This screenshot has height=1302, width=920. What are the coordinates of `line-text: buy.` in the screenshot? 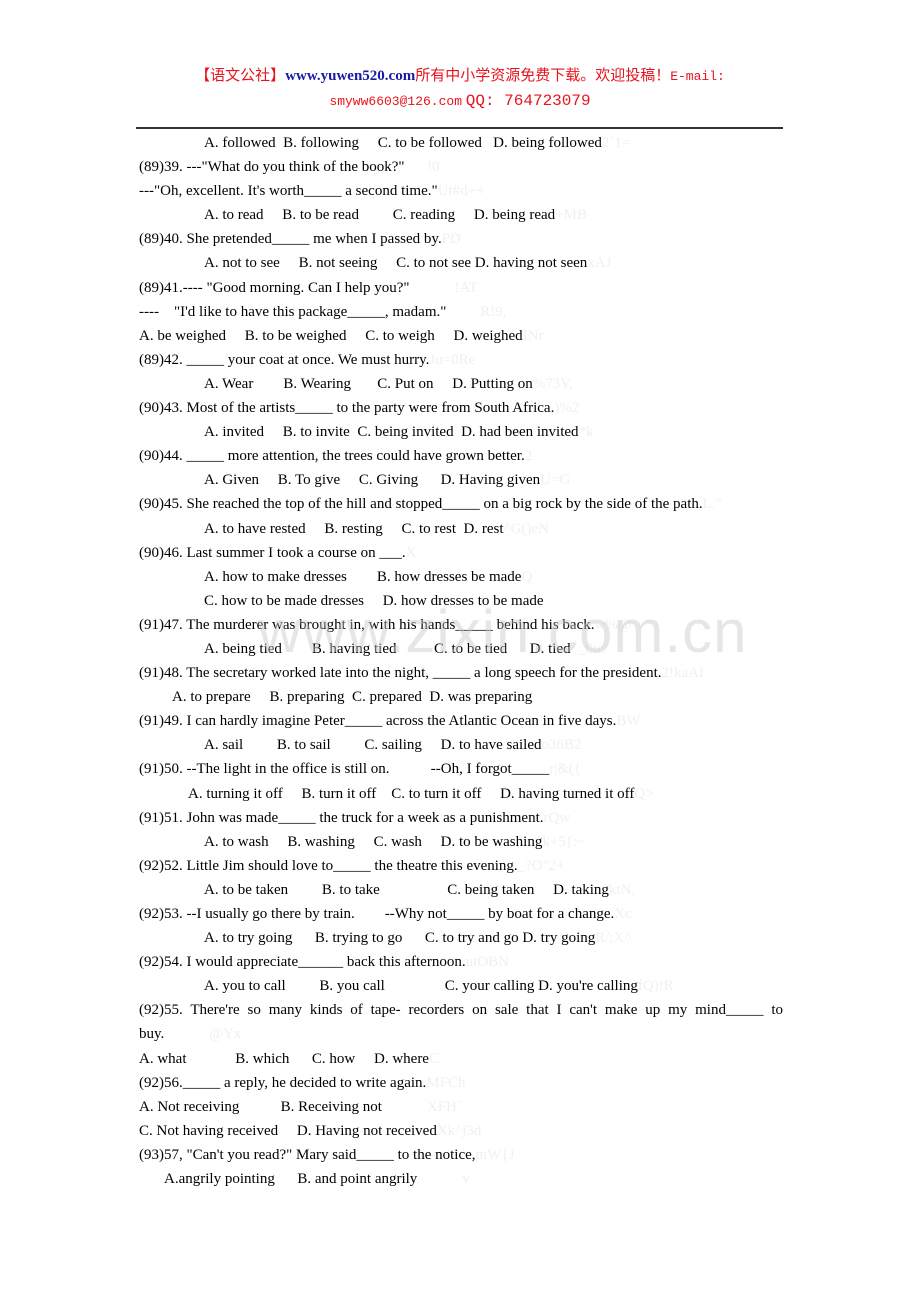 It's located at (152, 1034).